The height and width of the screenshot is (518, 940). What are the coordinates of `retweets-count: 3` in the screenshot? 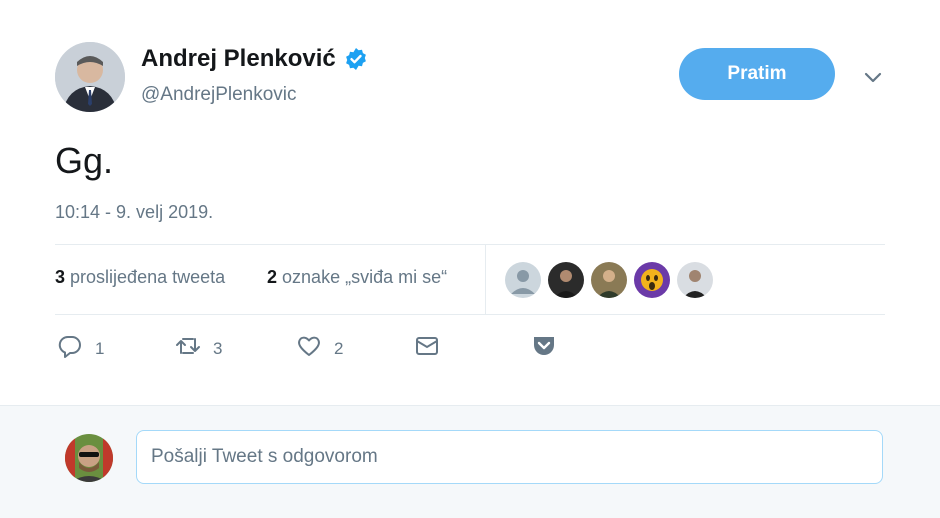 It's located at (60, 277).